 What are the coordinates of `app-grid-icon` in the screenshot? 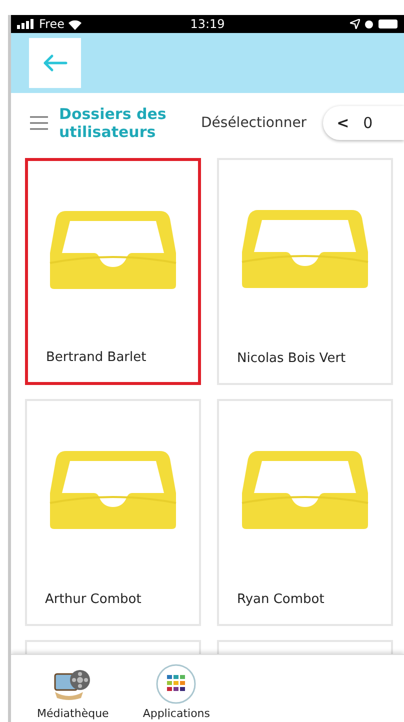 It's located at (176, 684).